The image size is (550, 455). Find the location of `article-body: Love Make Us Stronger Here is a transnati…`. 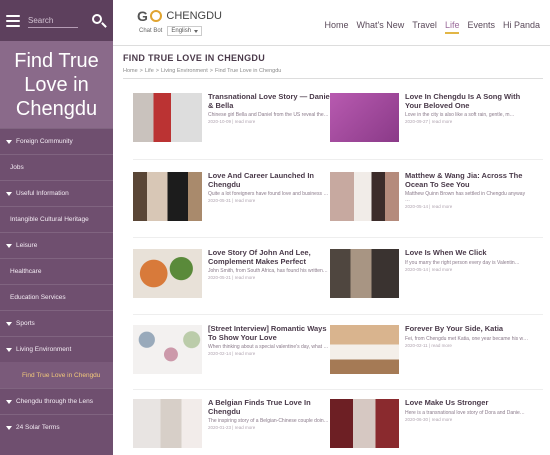

article-body: Love Make Us Stronger Here is a transnati… is located at coordinates (467, 427).